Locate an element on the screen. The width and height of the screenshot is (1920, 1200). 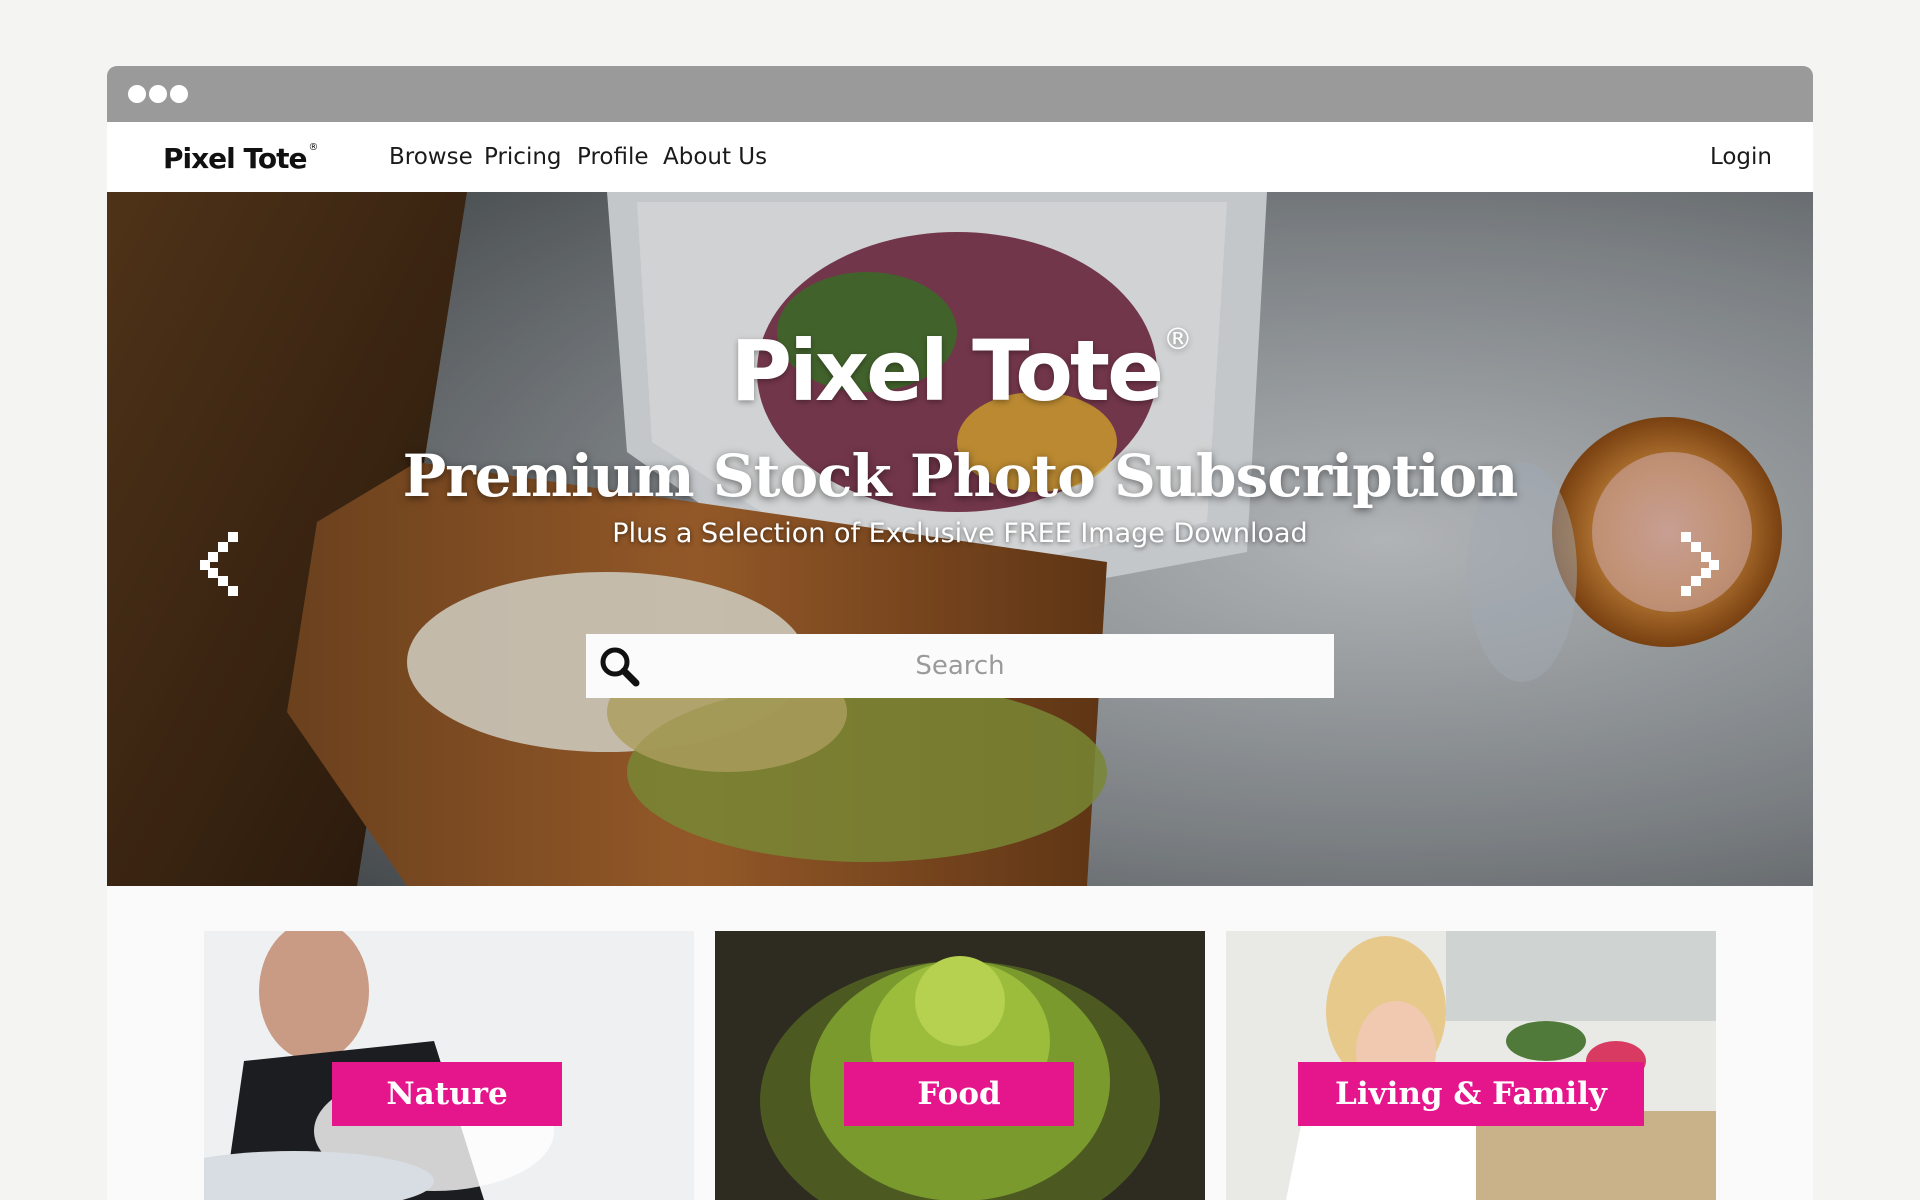
nav-link-browse: Browse is located at coordinates (431, 157).